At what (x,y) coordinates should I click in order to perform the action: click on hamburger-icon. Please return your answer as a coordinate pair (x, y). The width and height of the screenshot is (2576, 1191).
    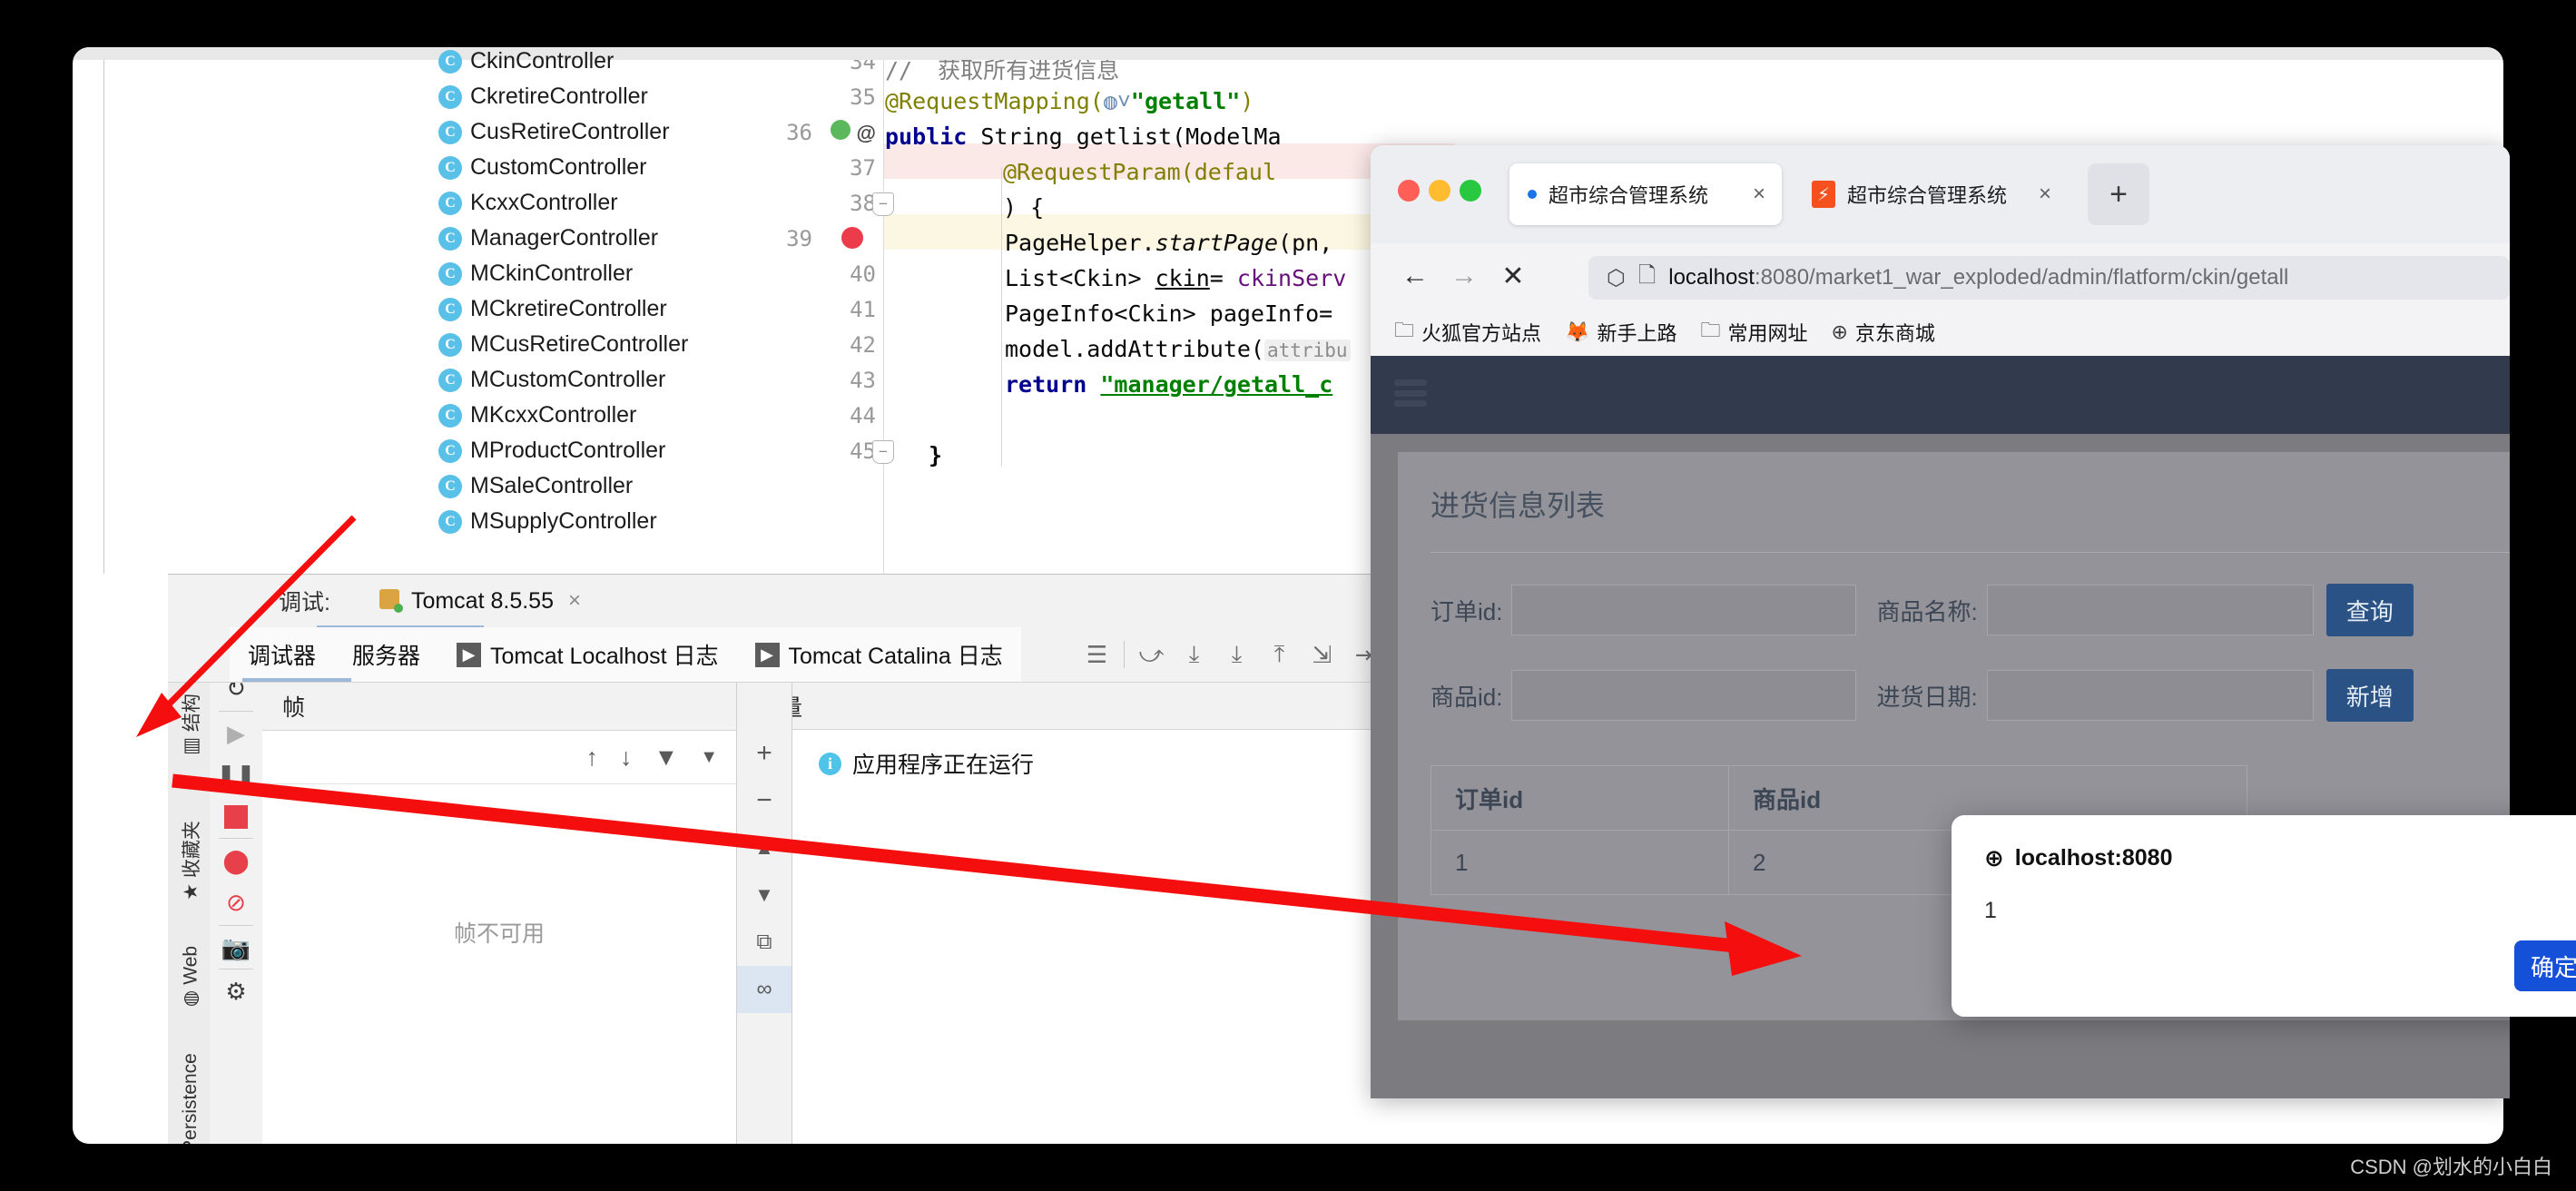
    Looking at the image, I should click on (1410, 393).